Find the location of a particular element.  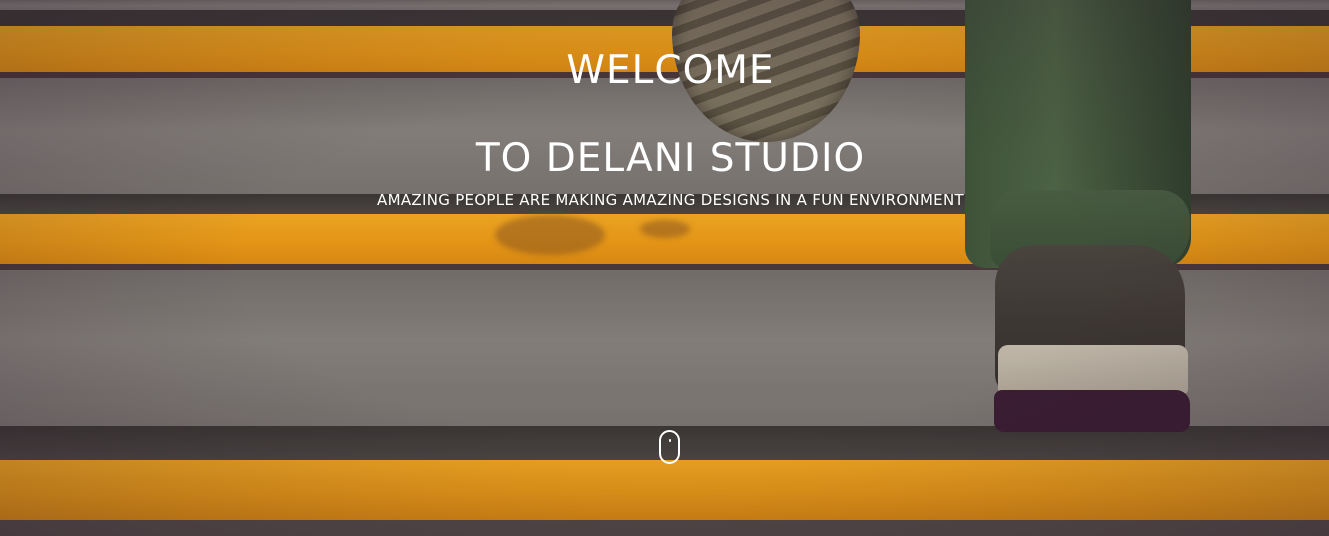

hero-heading-welcome: WELCOME is located at coordinates (670, 70).